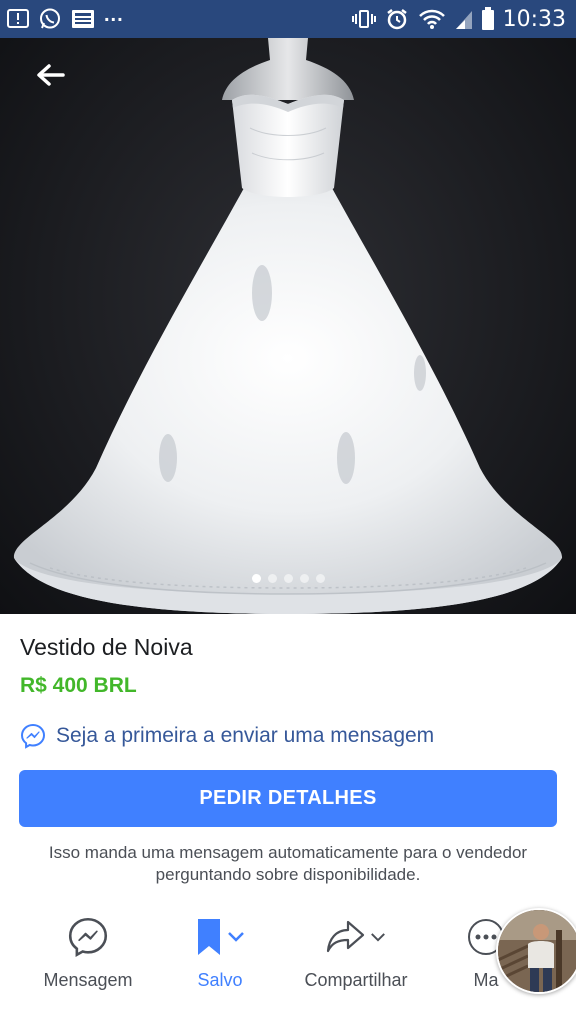 This screenshot has height=1024, width=576. I want to click on first-message-text: Seja a primeira a enviar uma mensagem, so click(245, 735).